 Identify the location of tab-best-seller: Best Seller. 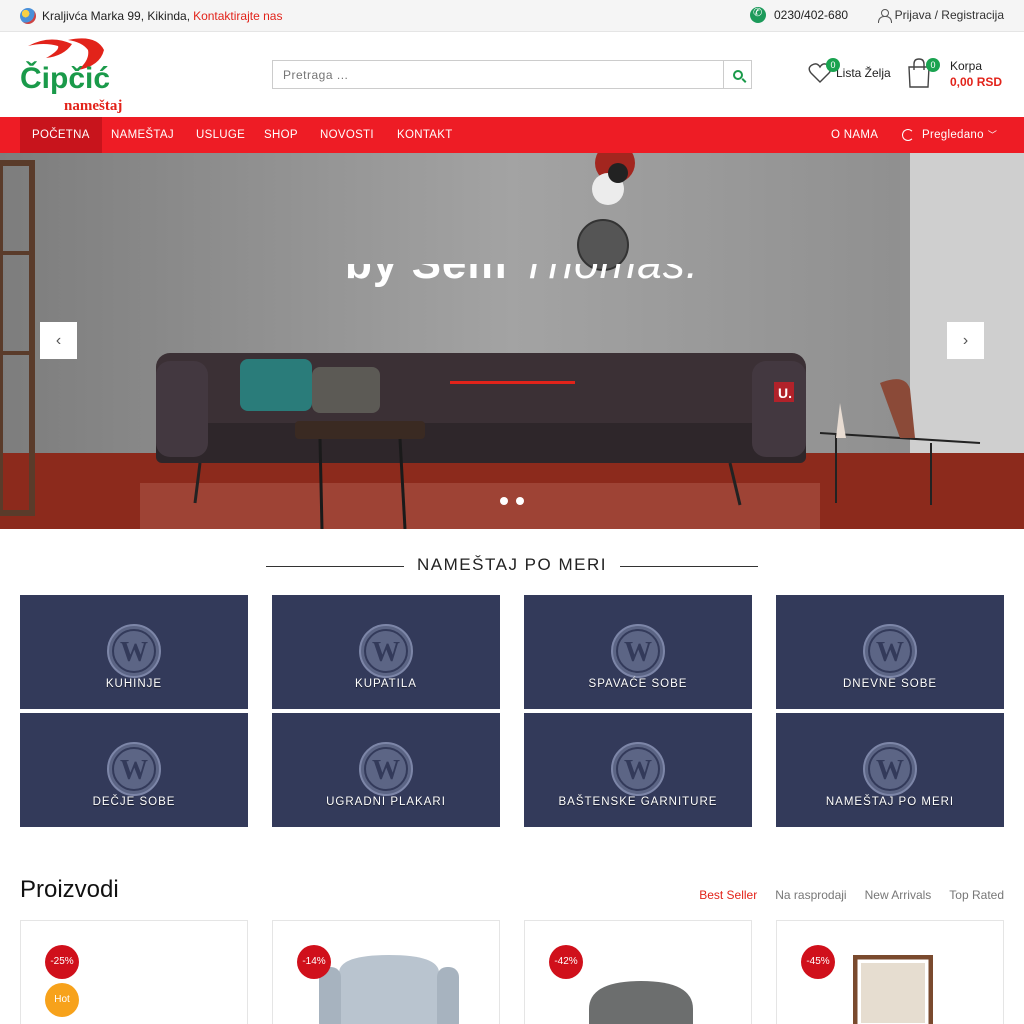
(728, 895).